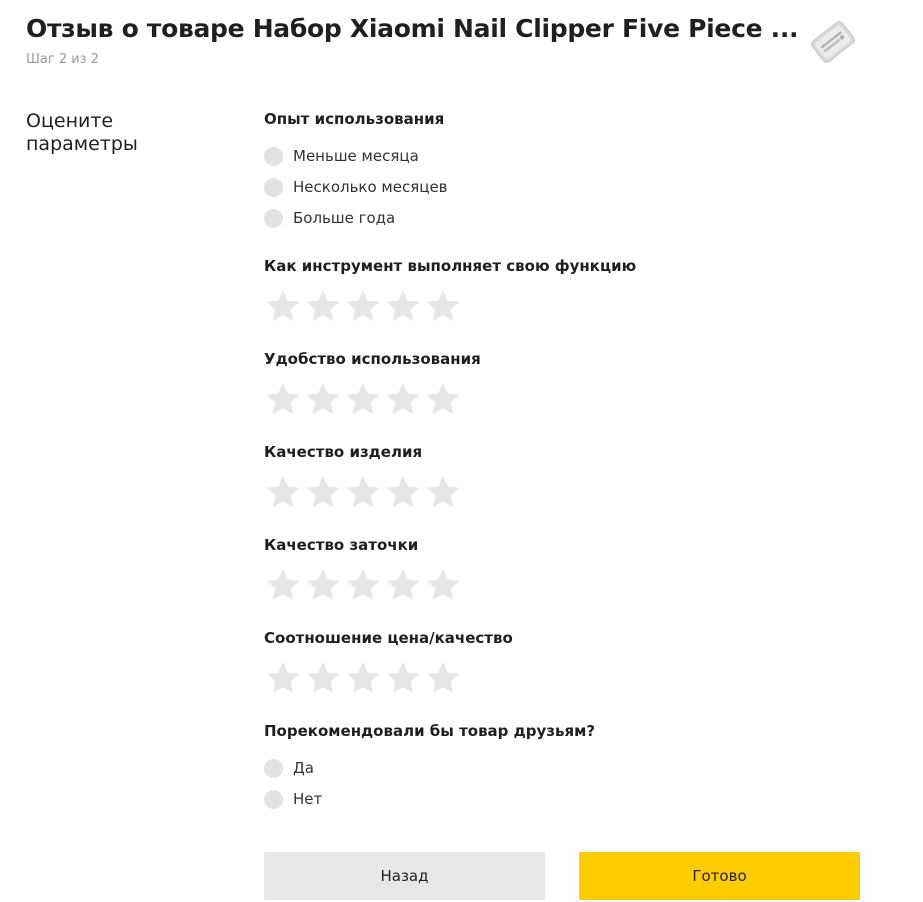 The image size is (923, 902). What do you see at coordinates (289, 768) in the screenshot?
I see `radio-recommend-yes: Да` at bounding box center [289, 768].